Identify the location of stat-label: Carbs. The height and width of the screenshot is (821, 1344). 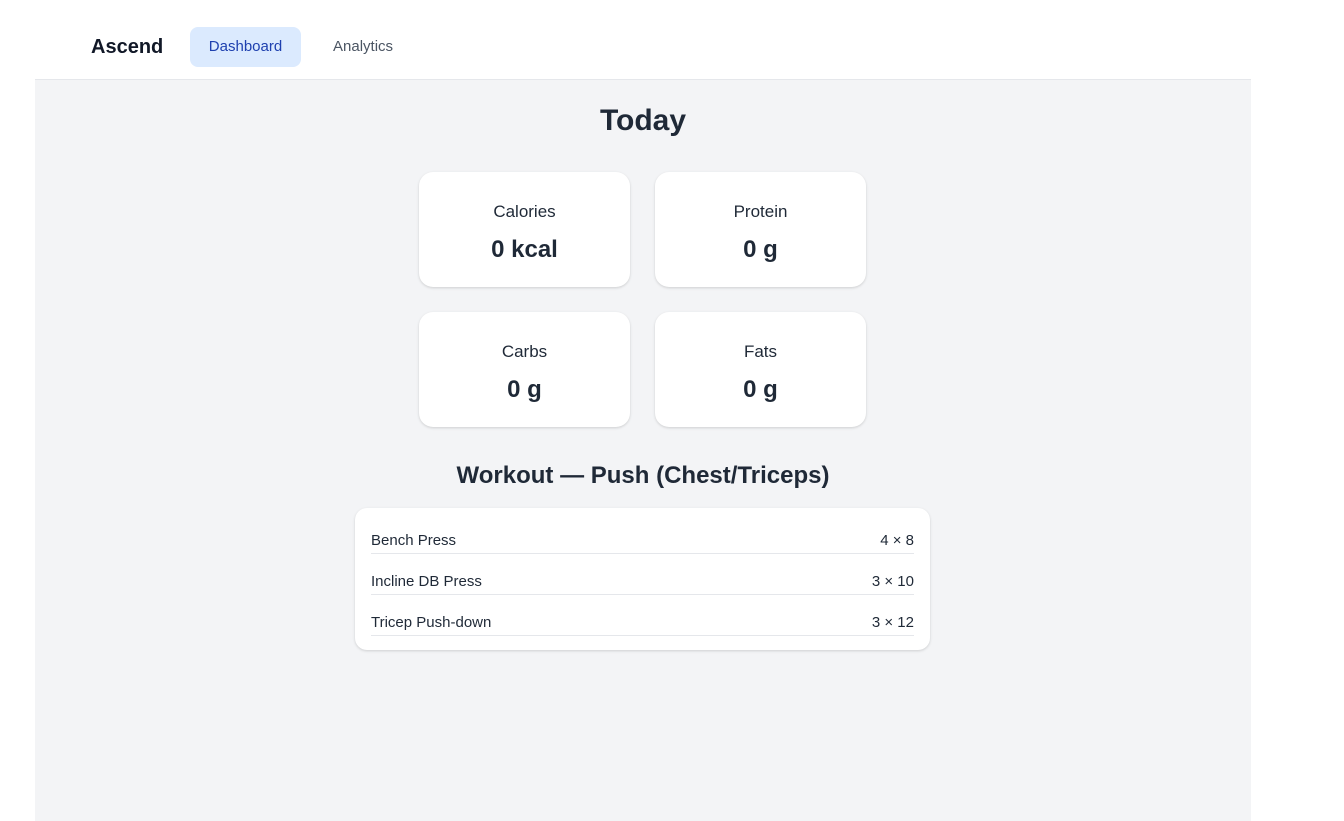
(524, 351).